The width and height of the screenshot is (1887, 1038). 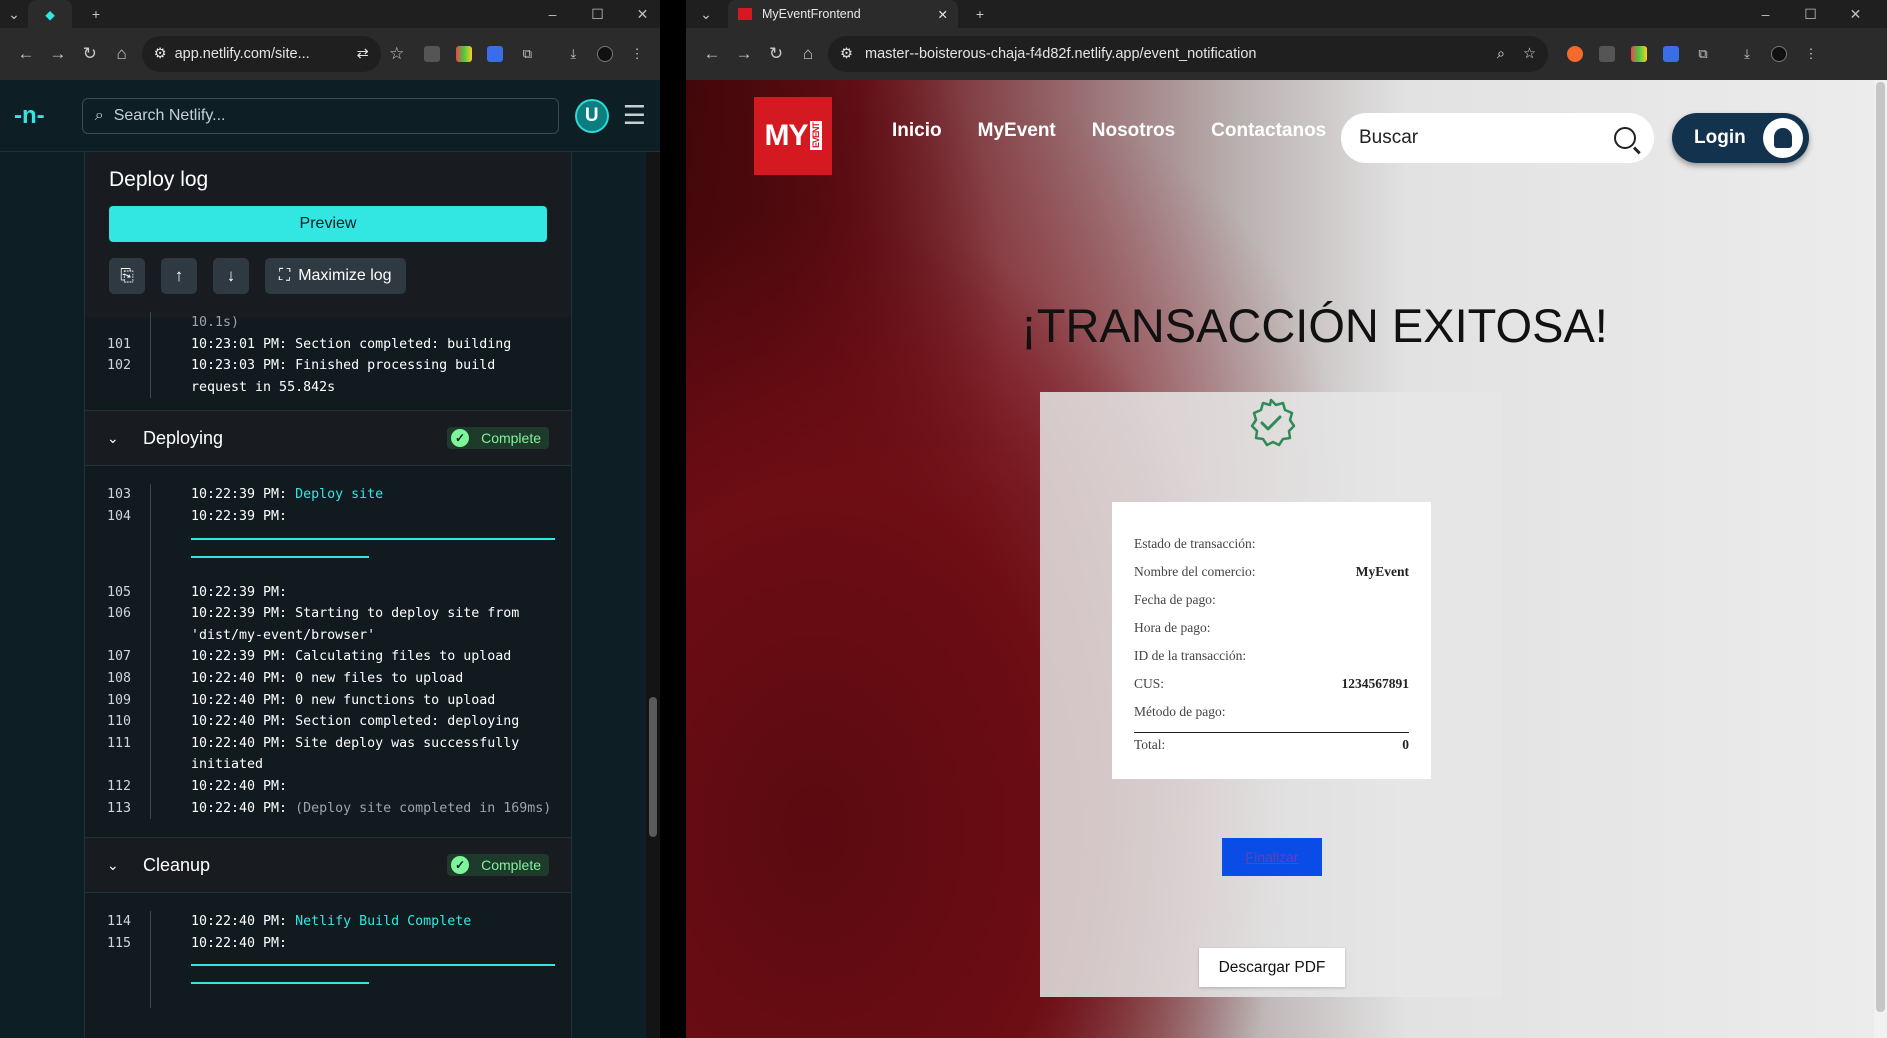 I want to click on line-number: 113, so click(x=118, y=808).